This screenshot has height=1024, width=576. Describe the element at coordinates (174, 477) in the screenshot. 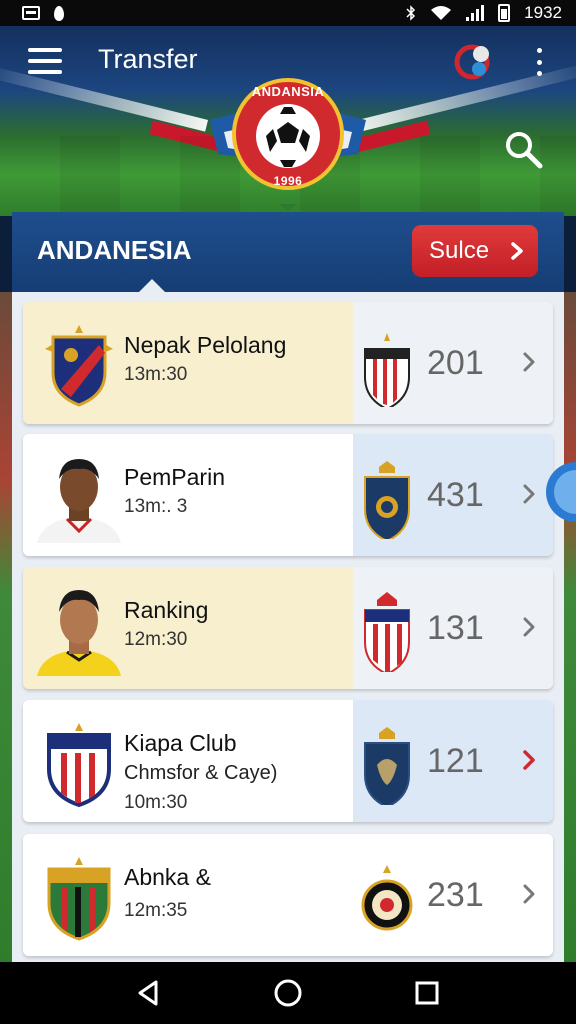

I see `match-title: PemParin` at that location.